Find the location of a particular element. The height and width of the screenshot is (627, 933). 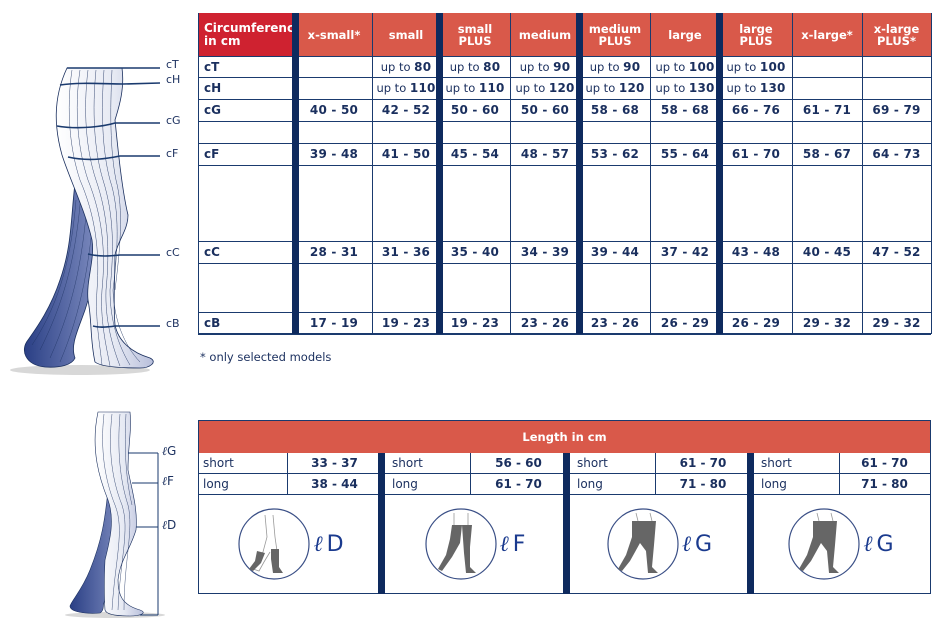

value-number: 80 is located at coordinates (423, 66).